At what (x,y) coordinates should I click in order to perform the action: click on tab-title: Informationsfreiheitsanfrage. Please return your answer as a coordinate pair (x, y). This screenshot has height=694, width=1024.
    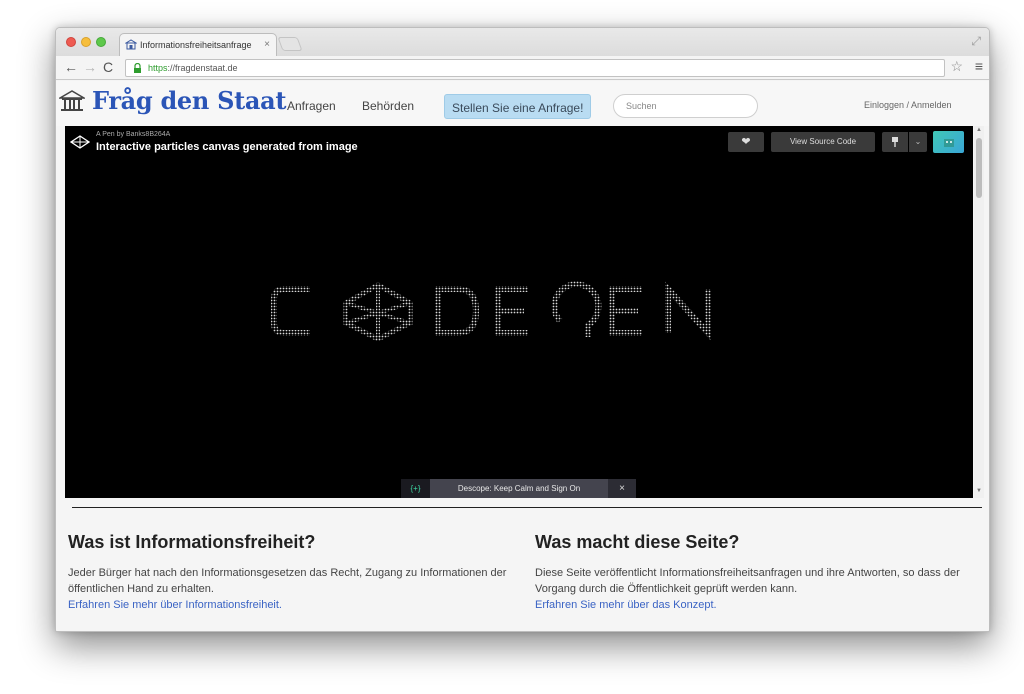
    Looking at the image, I should click on (196, 45).